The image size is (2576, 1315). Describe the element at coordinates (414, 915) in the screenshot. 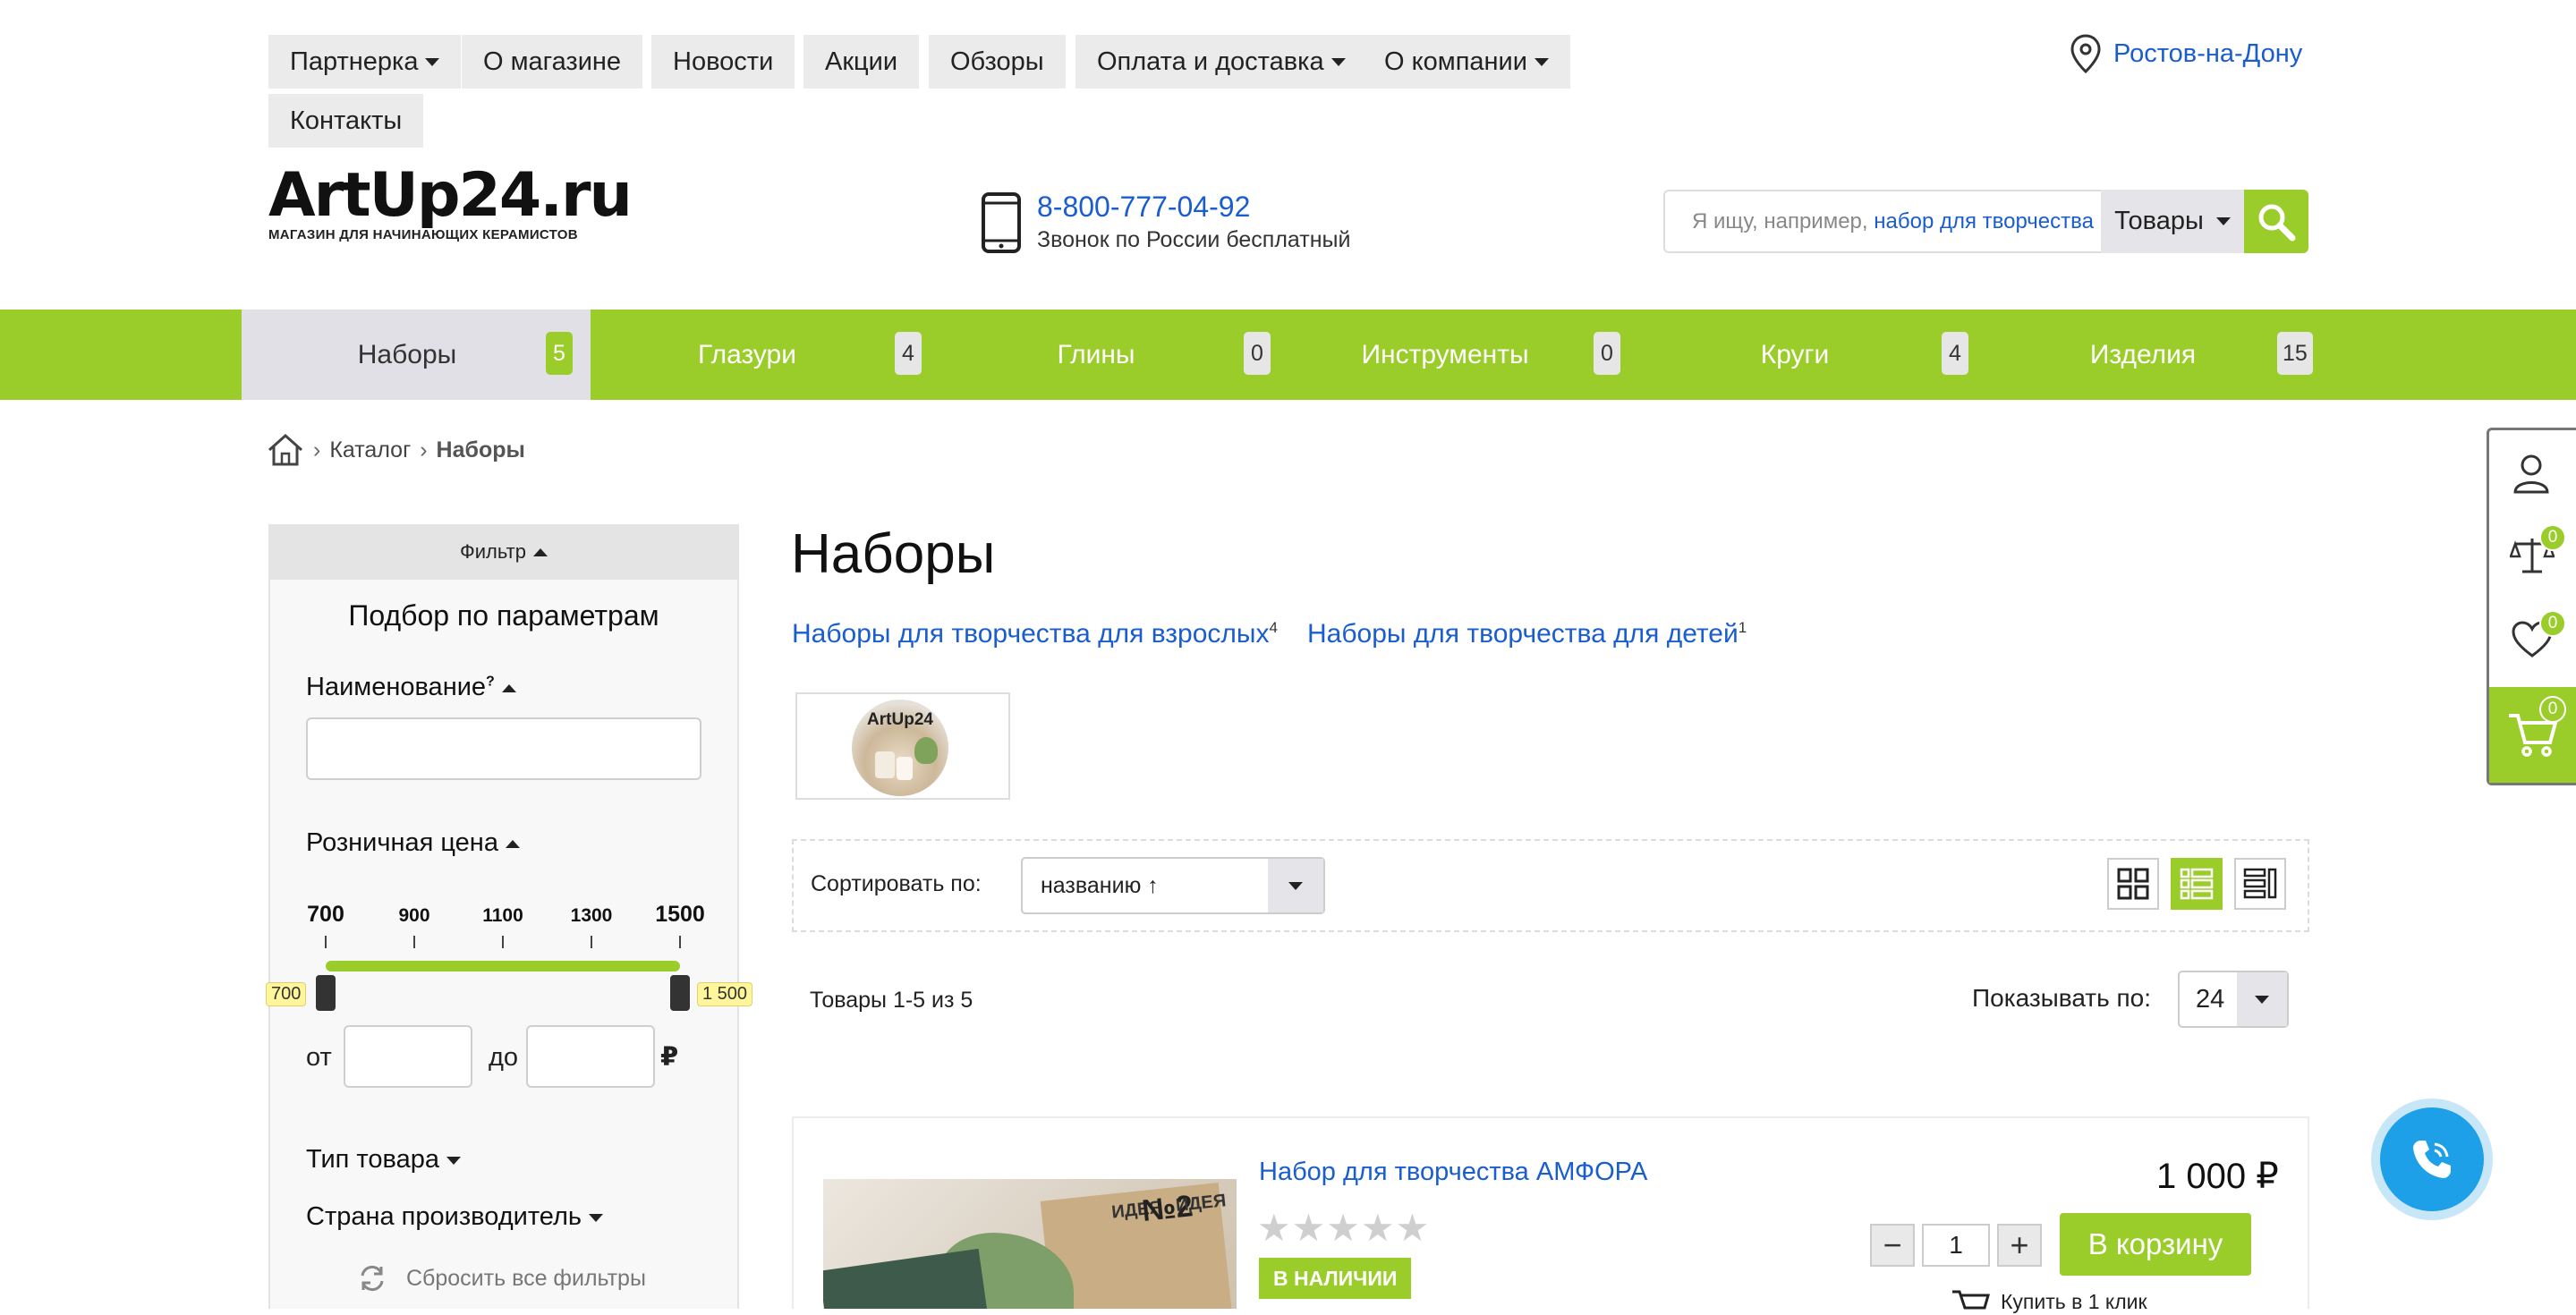

I see `price-tick-label: 900` at that location.